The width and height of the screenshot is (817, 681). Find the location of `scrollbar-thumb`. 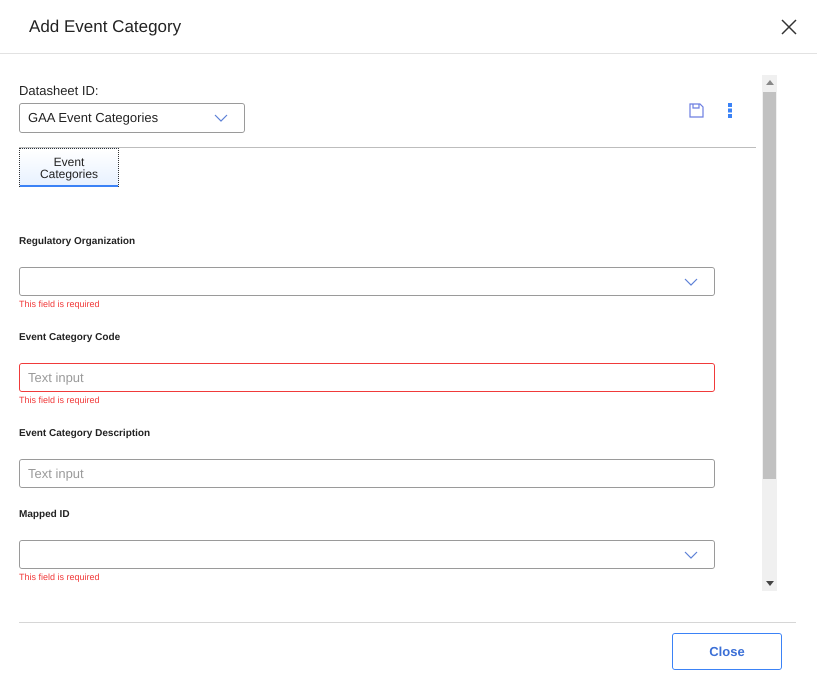

scrollbar-thumb is located at coordinates (769, 285).